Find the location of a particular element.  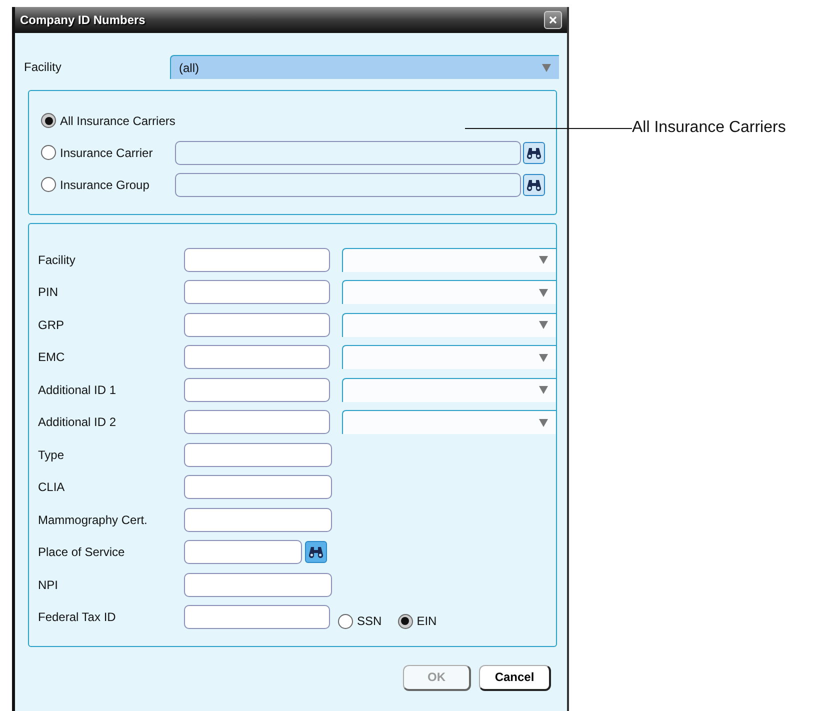

annotation-label: All Insurance Carriers is located at coordinates (709, 128).